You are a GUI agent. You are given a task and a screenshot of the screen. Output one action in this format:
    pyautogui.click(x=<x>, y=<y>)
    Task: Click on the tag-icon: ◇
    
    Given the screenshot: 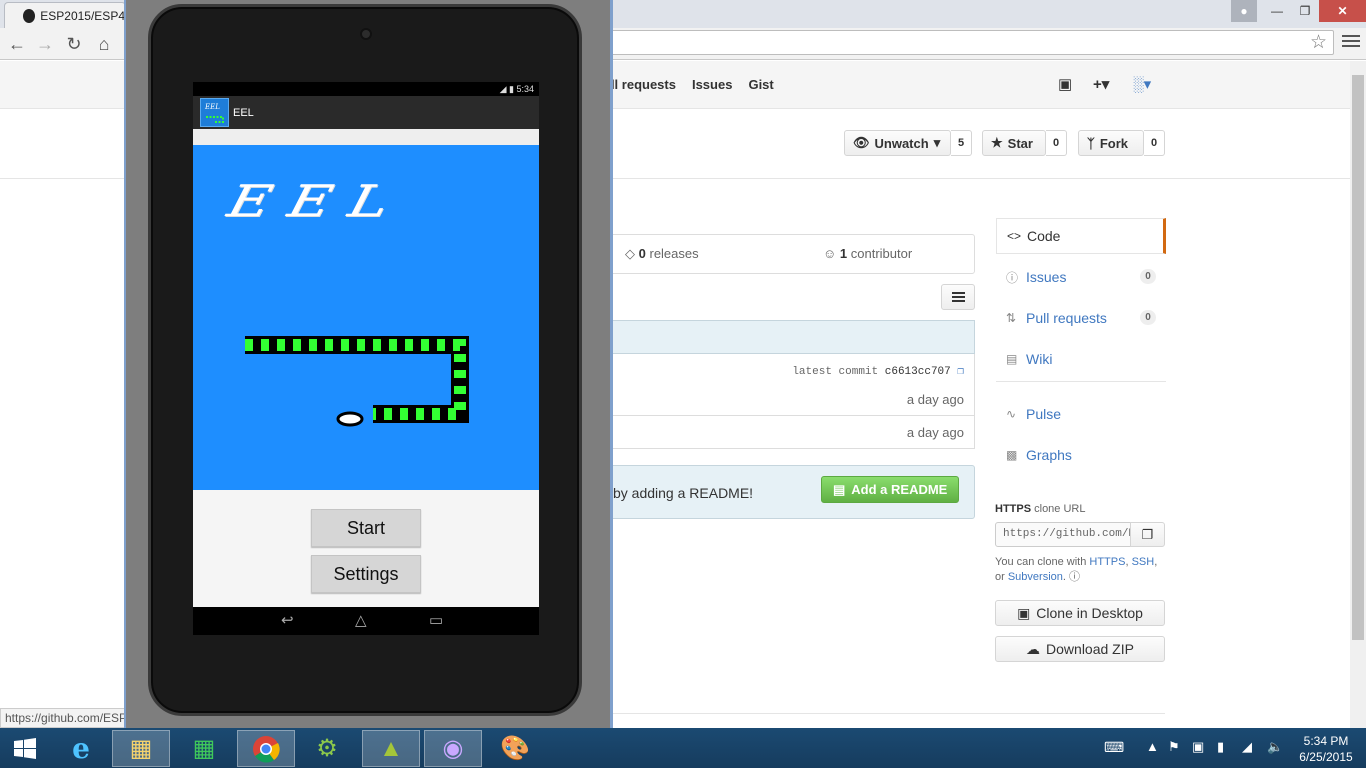 What is the action you would take?
    pyautogui.click(x=630, y=253)
    